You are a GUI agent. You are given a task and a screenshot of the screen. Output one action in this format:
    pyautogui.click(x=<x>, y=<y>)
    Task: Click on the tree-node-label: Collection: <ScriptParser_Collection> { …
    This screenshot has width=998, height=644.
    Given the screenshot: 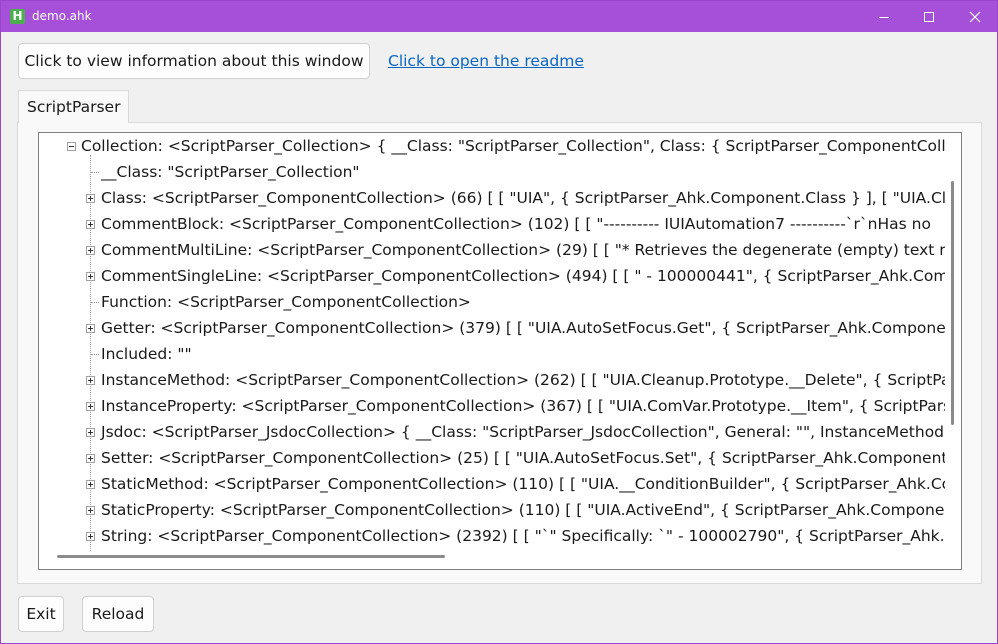 What is the action you would take?
    pyautogui.click(x=513, y=146)
    